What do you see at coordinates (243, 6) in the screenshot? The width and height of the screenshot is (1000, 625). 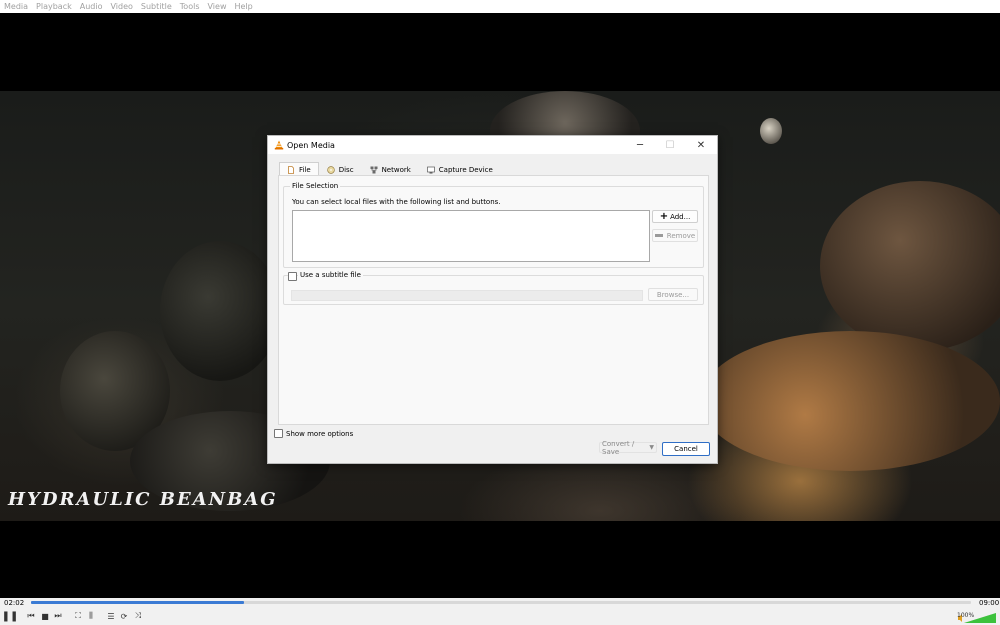 I see `menu-help: Help` at bounding box center [243, 6].